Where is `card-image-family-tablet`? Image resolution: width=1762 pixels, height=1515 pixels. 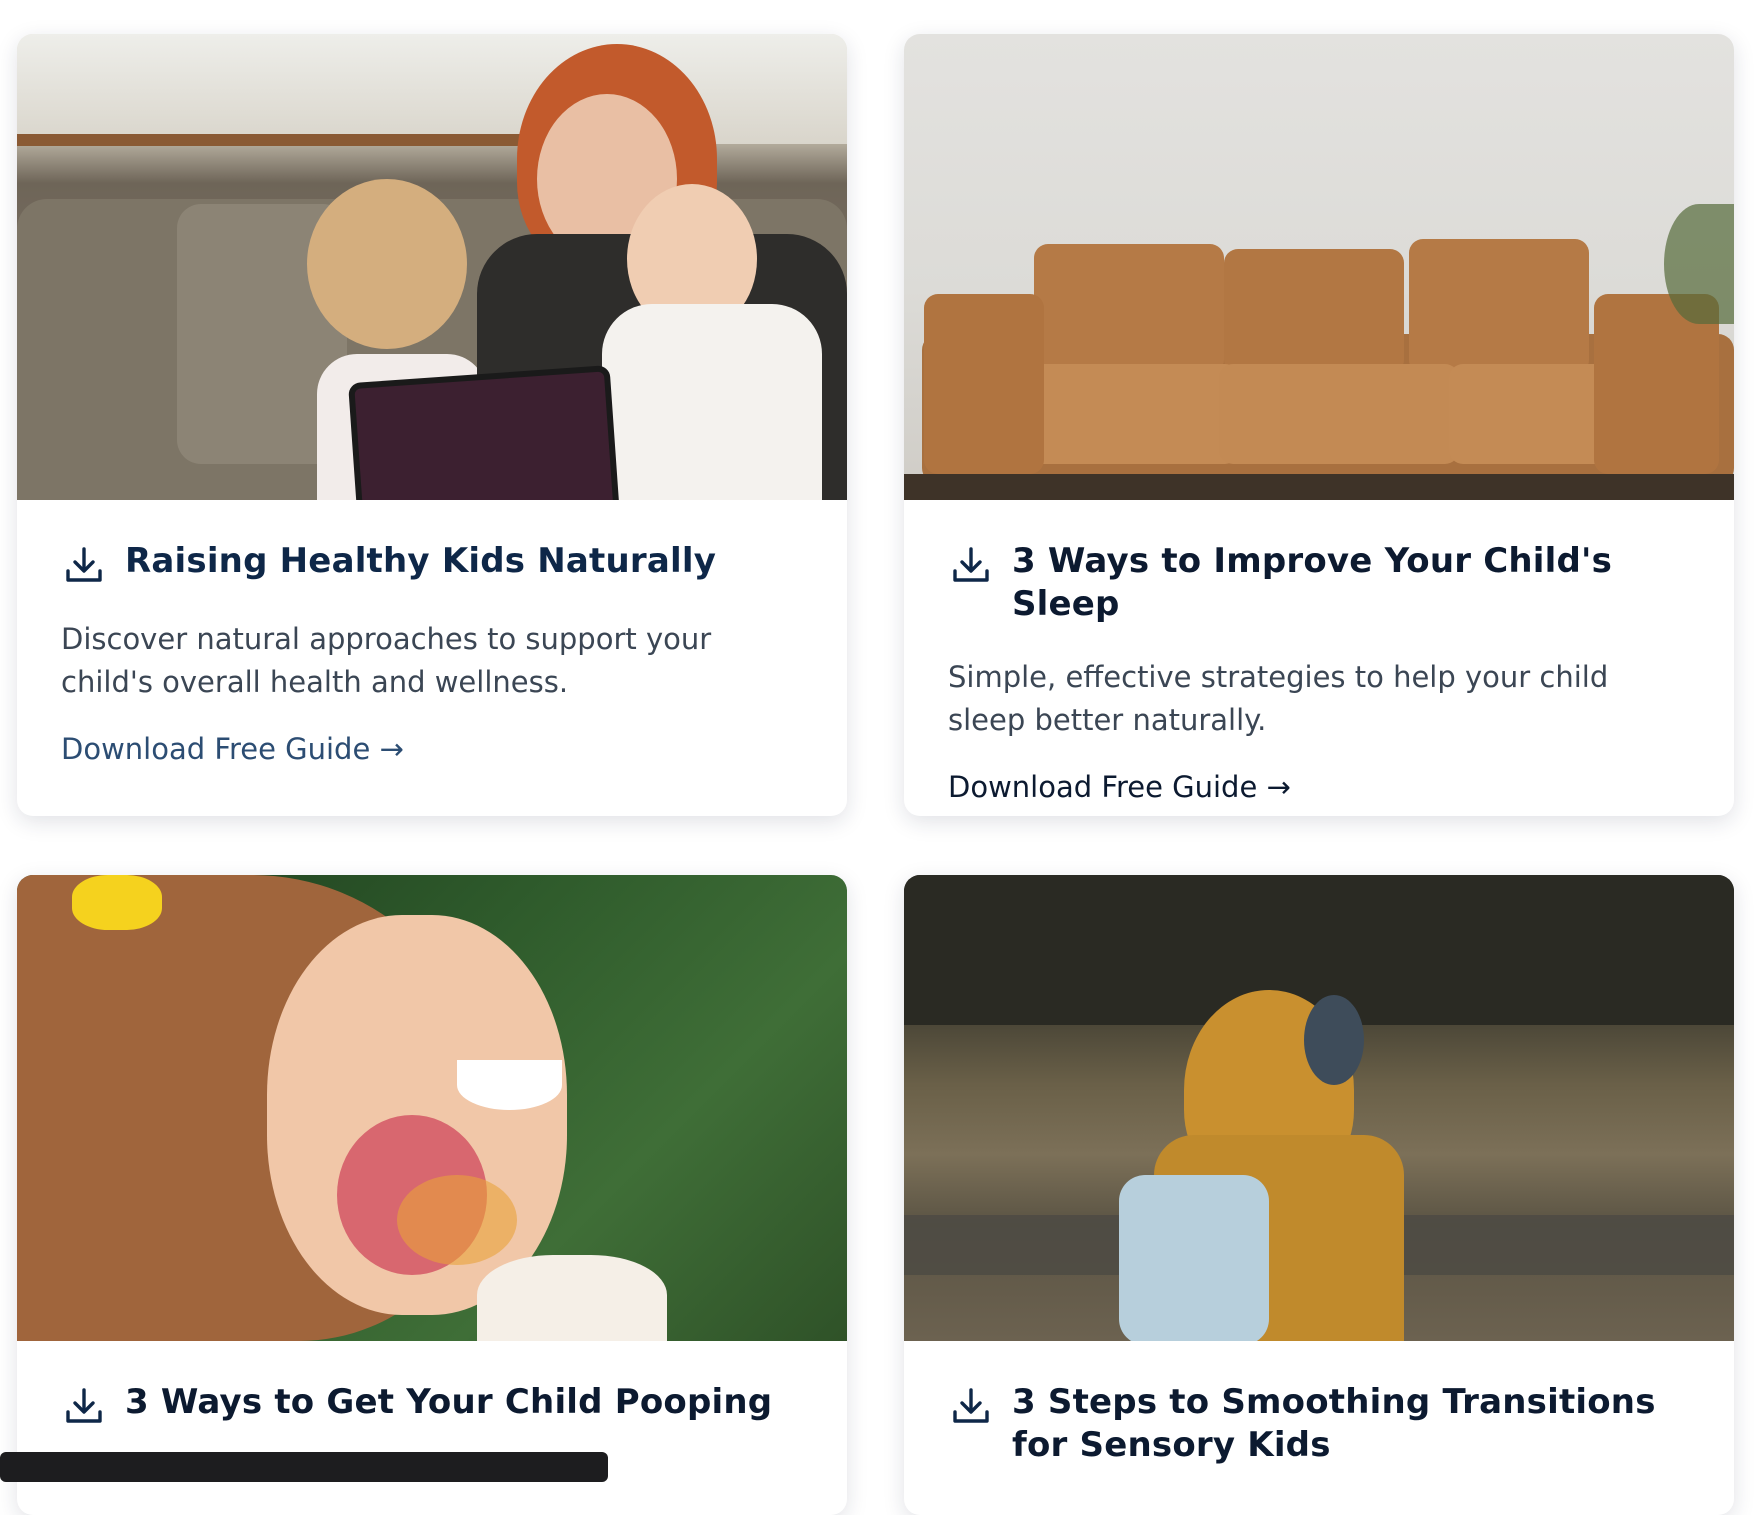
card-image-family-tablet is located at coordinates (432, 267).